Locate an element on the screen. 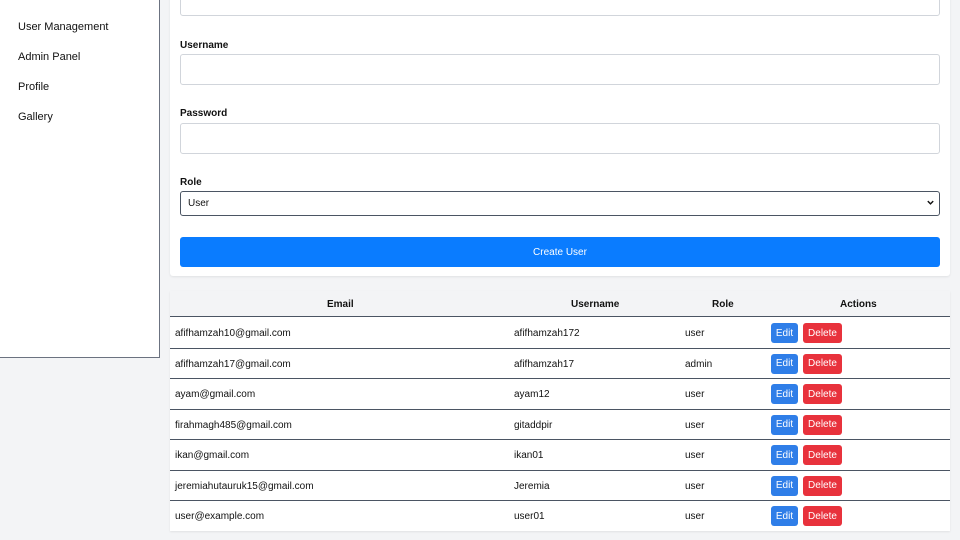 The height and width of the screenshot is (540, 960). email-field is located at coordinates (560, 8).